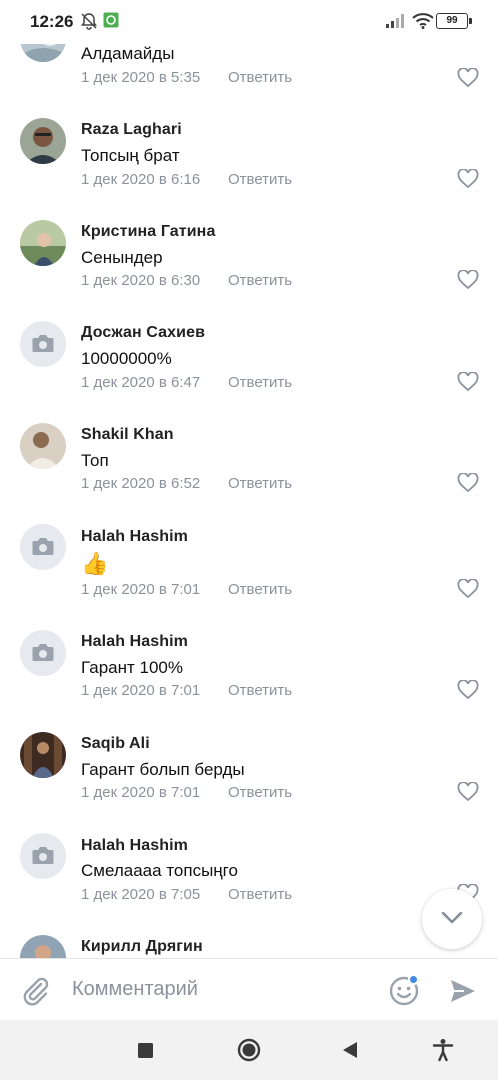  I want to click on send-icon, so click(463, 991).